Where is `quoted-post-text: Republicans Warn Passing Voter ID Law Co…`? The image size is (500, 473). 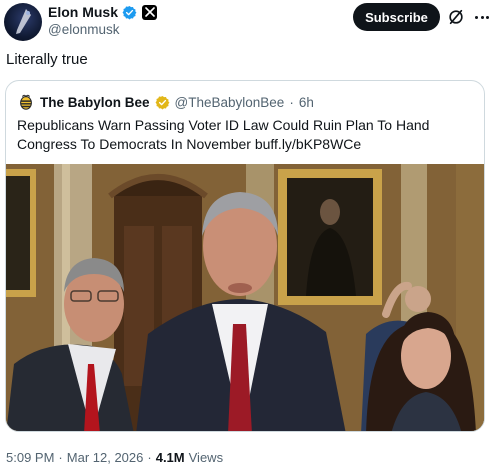
quoted-post-text: Republicans Warn Passing Voter ID Law Co… is located at coordinates (223, 134).